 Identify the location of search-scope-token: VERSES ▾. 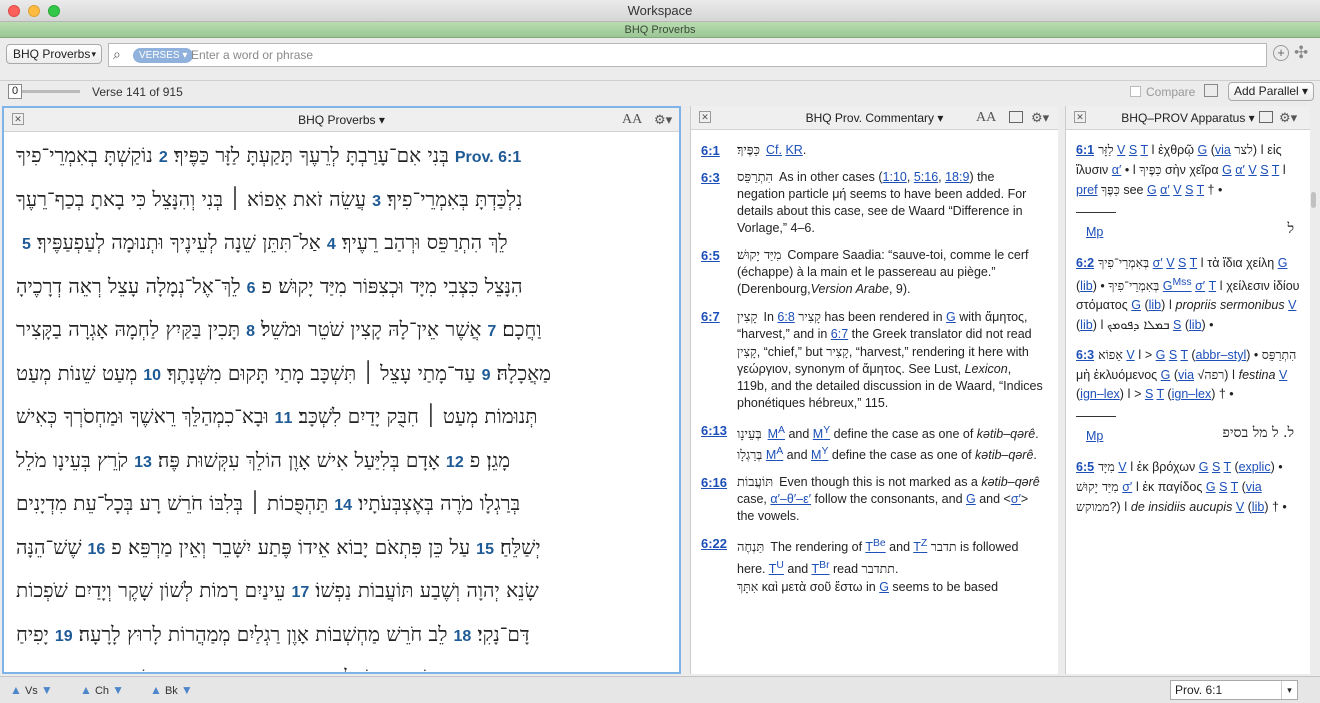
(163, 55).